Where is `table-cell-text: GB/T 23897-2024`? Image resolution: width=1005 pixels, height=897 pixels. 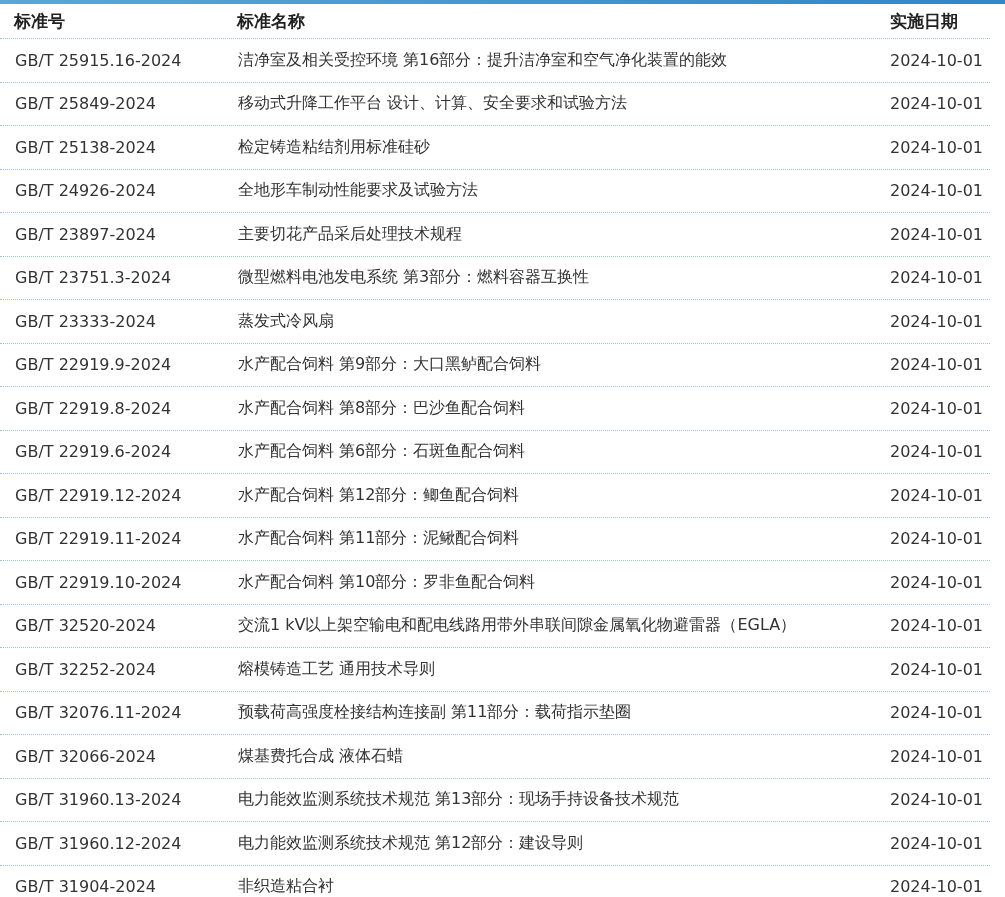
table-cell-text: GB/T 23897-2024 is located at coordinates (86, 234).